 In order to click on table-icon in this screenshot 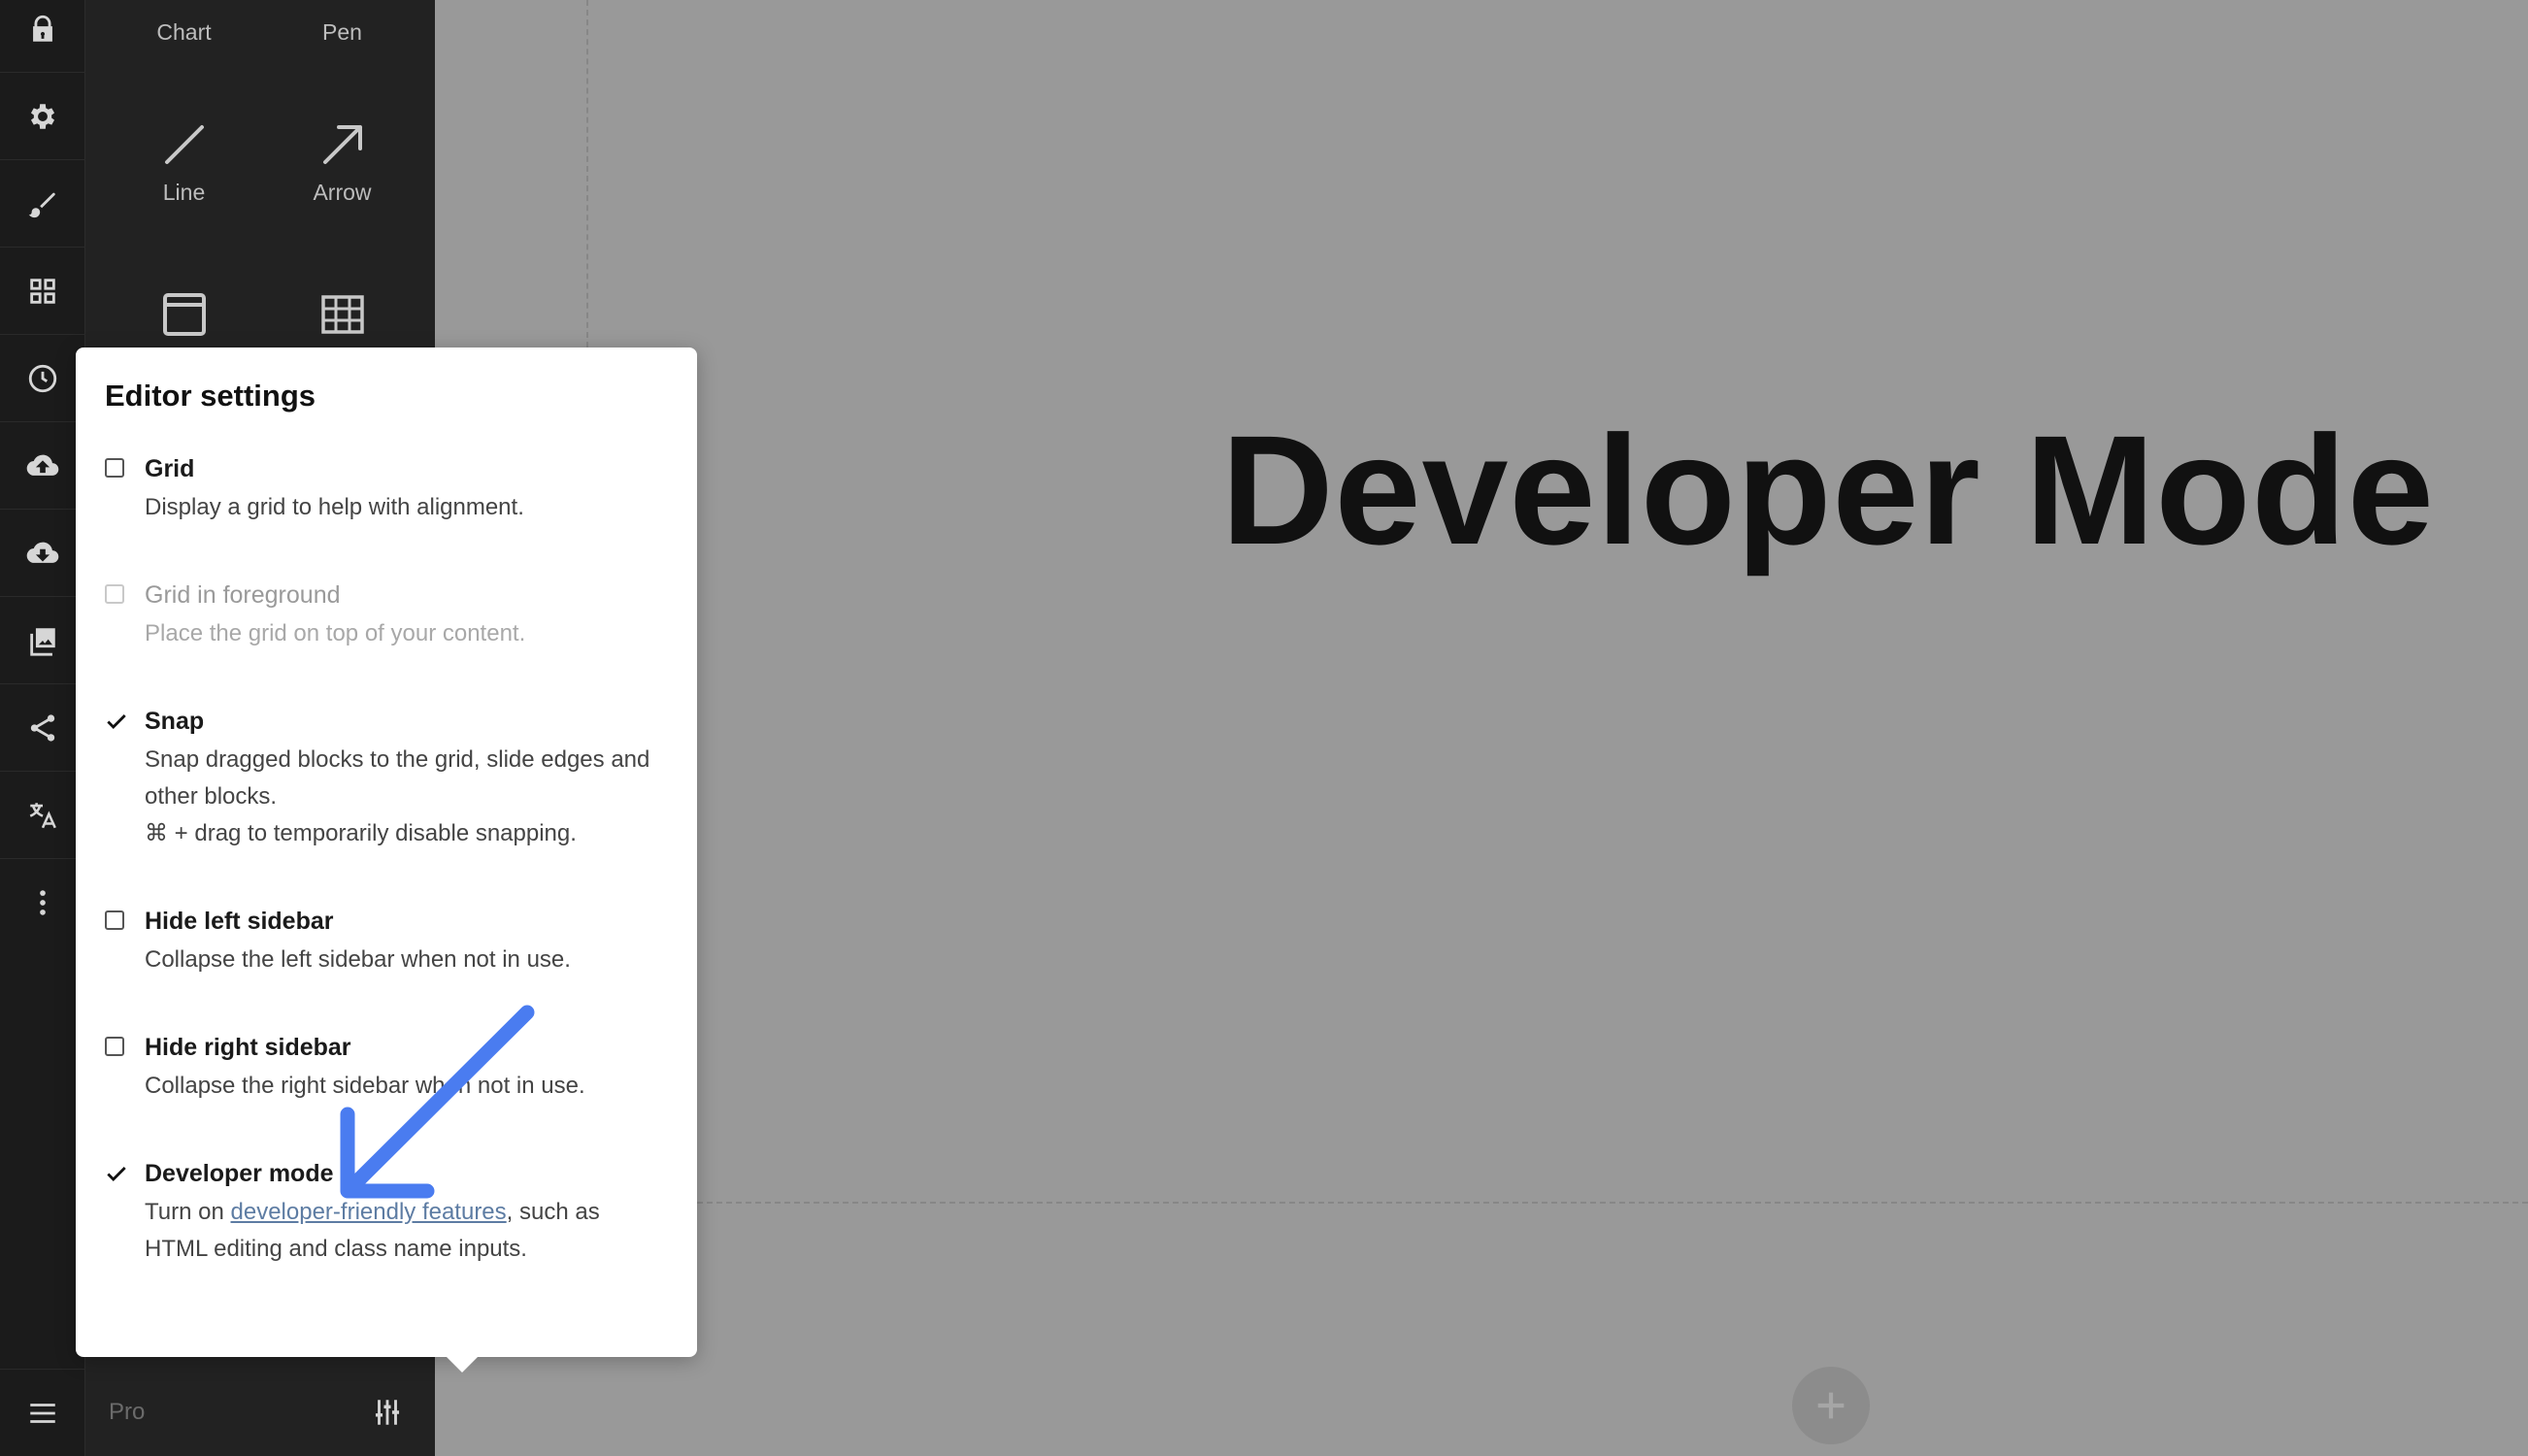, I will do `click(342, 314)`.